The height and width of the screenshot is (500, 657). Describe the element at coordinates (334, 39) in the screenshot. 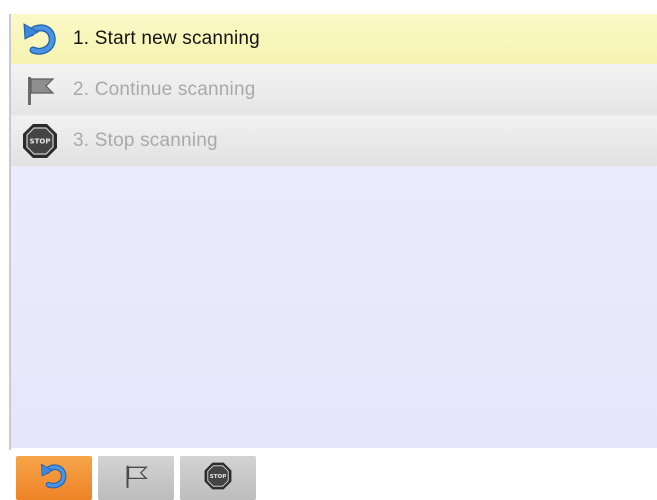

I see `menu-item-start-new-scanning: 1. Start new scanning` at that location.